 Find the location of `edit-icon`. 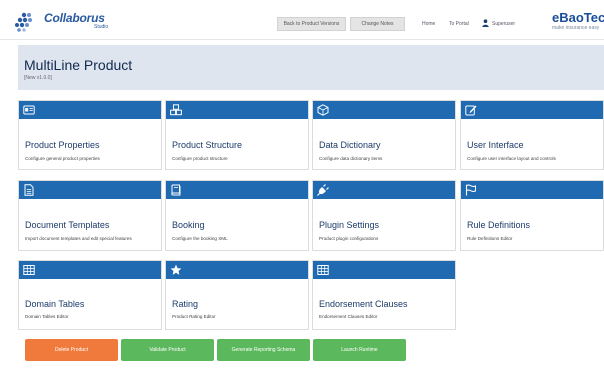

edit-icon is located at coordinates (471, 110).